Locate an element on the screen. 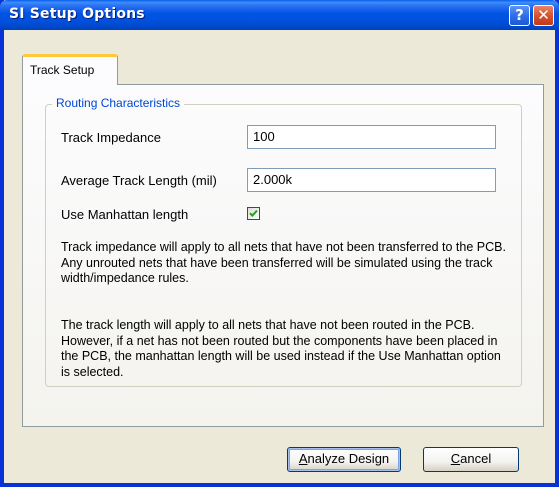 The image size is (559, 487). cancel-button: Cancel is located at coordinates (471, 459).